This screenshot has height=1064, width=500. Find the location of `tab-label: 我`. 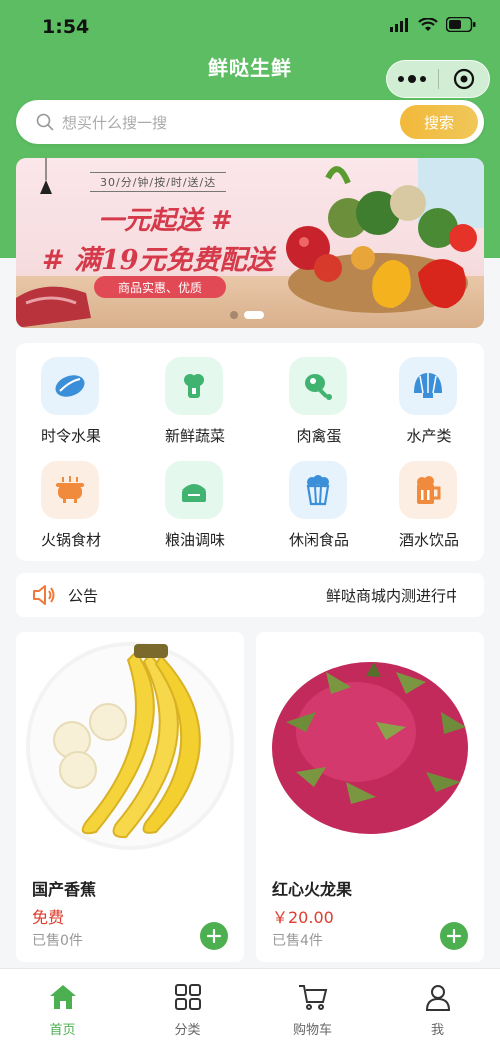

tab-label: 我 is located at coordinates (437, 1030).